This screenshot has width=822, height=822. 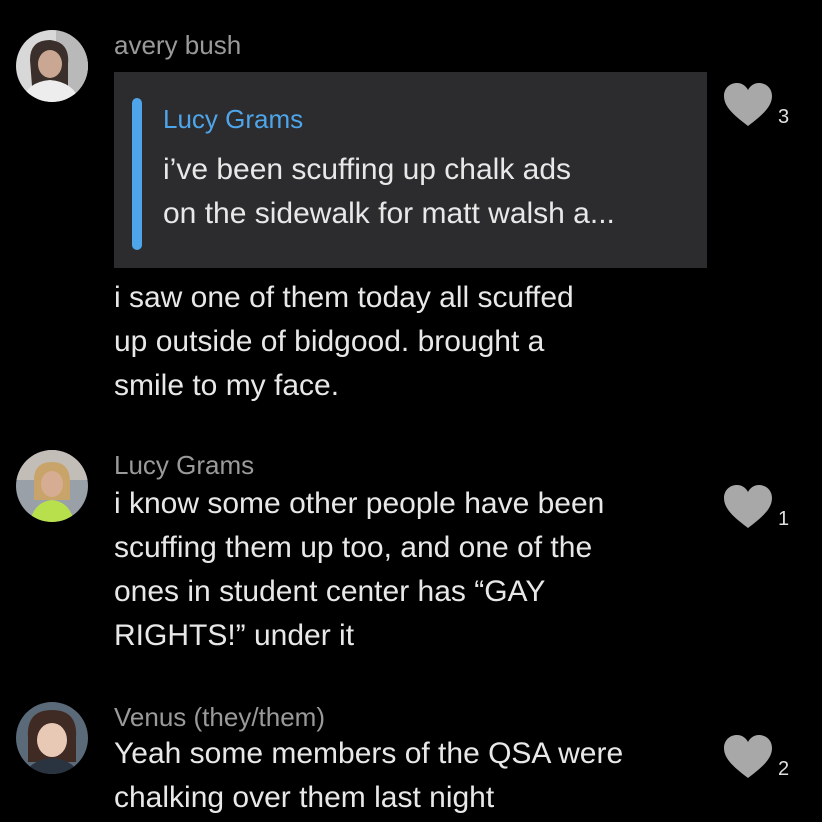 What do you see at coordinates (344, 297) in the screenshot?
I see `comment-line: i saw one of them today all scuffed` at bounding box center [344, 297].